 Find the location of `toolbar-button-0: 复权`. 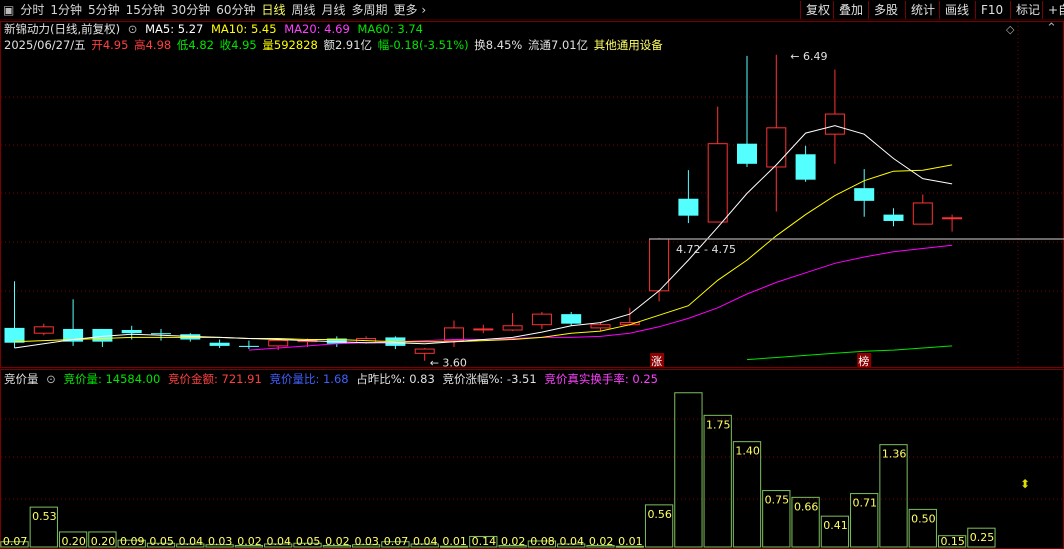

toolbar-button-0: 复权 is located at coordinates (817, 10).